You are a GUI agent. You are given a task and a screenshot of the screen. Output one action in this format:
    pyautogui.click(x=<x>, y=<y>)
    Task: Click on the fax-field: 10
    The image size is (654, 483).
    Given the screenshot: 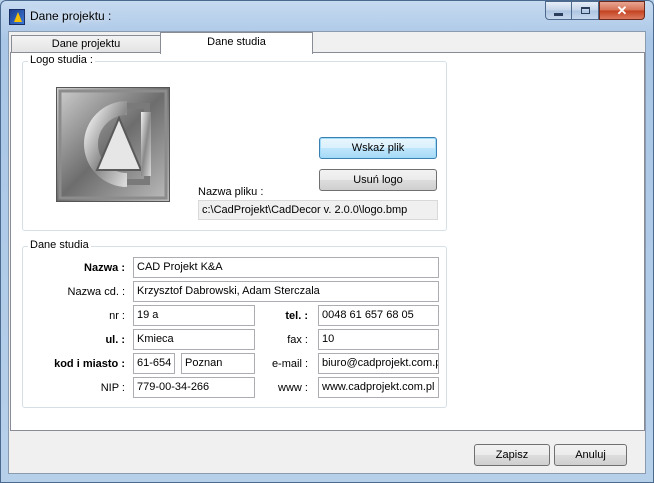 What is the action you would take?
    pyautogui.click(x=378, y=339)
    